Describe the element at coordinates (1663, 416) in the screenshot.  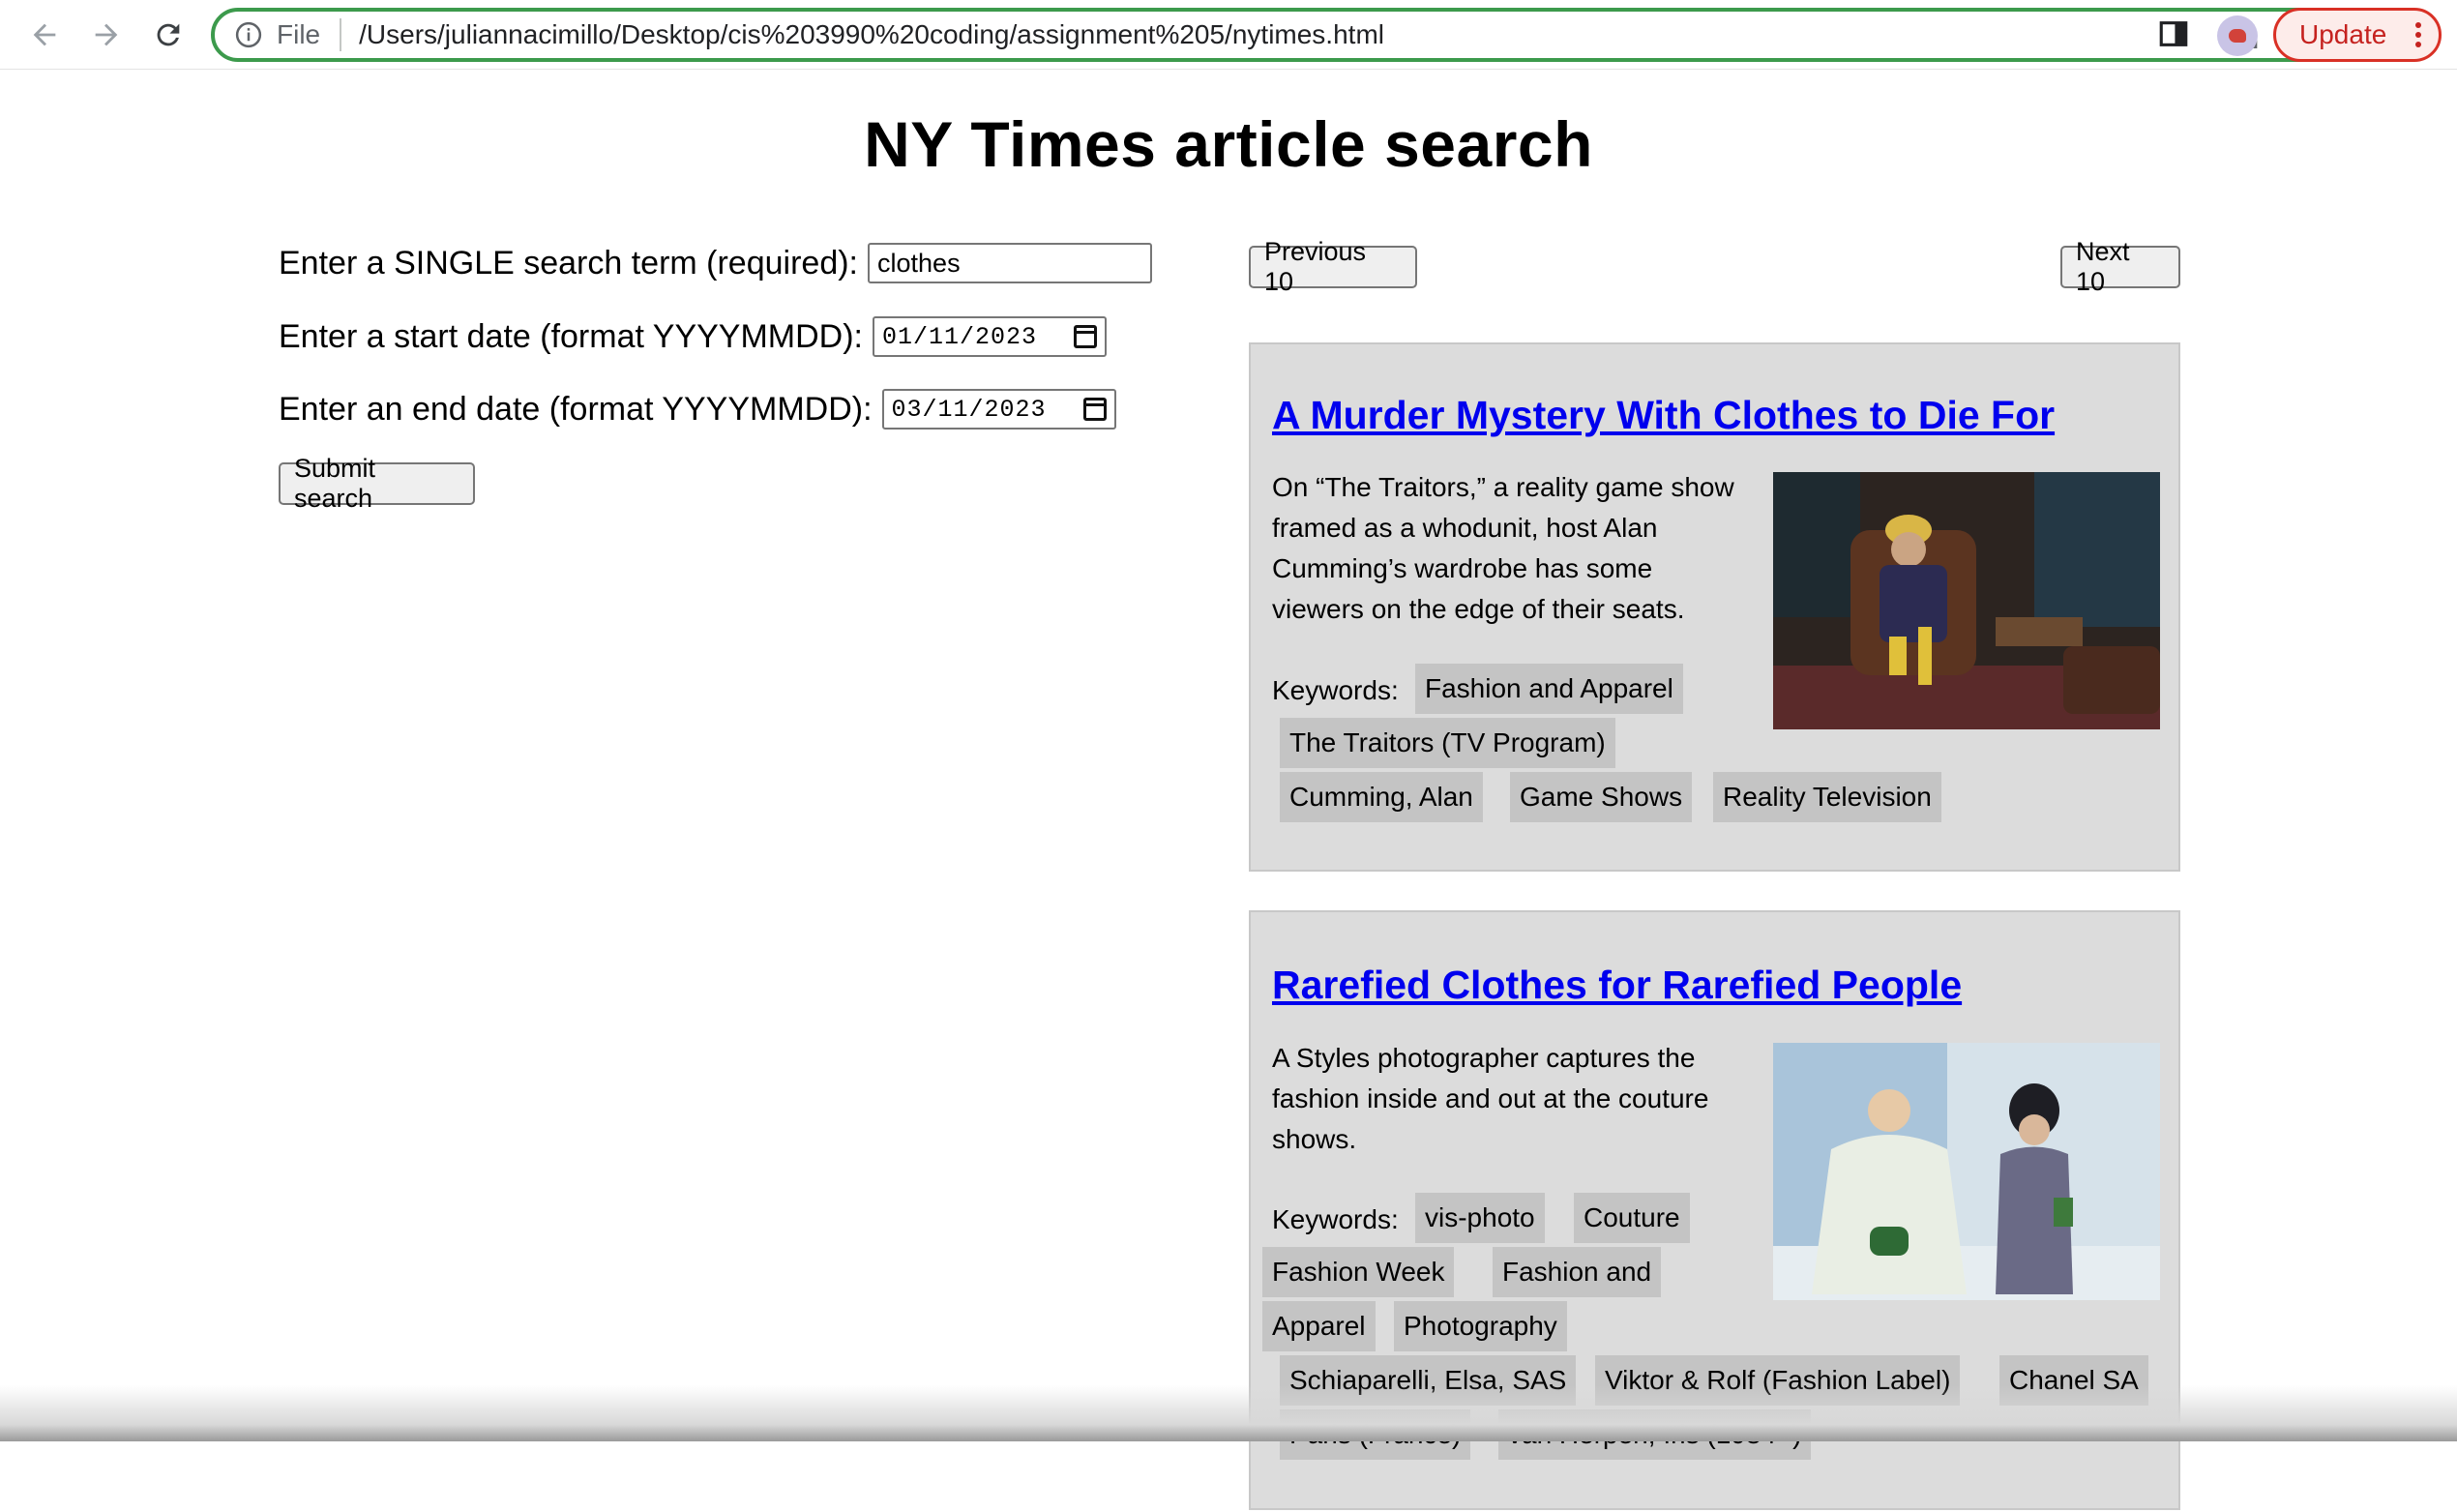
I see `article-title-link: A Murder Mystery With Clothes to Die For` at that location.